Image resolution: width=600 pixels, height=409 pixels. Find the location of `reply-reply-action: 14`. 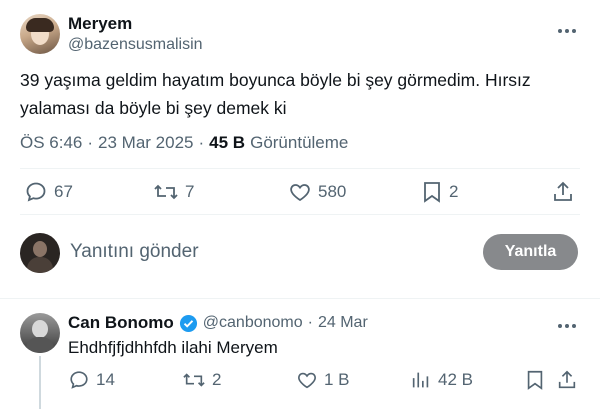

reply-reply-action: 14 is located at coordinates (91, 380).